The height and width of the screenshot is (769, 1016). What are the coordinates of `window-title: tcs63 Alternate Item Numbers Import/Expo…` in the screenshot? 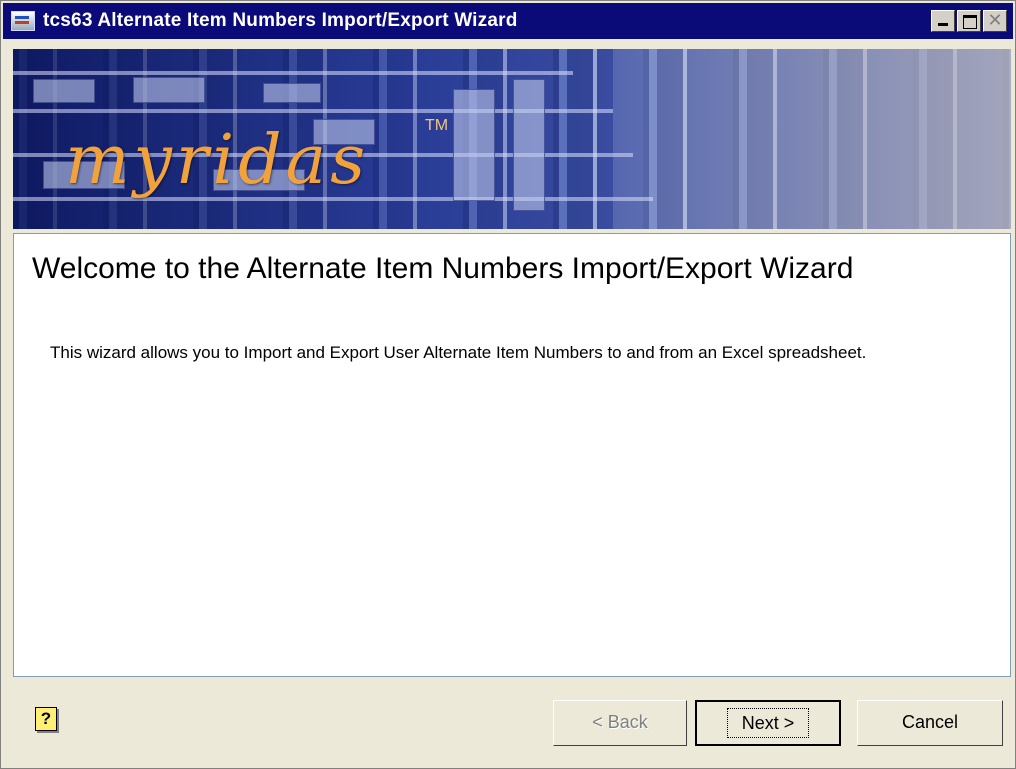 It's located at (280, 20).